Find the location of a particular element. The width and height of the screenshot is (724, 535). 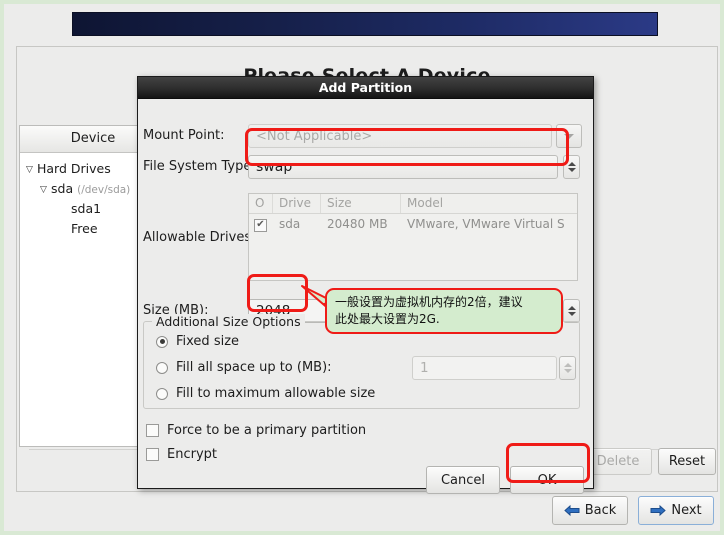

table-row: ✔ sda 20480 MB VMware, VMware Virtual S is located at coordinates (413, 224).